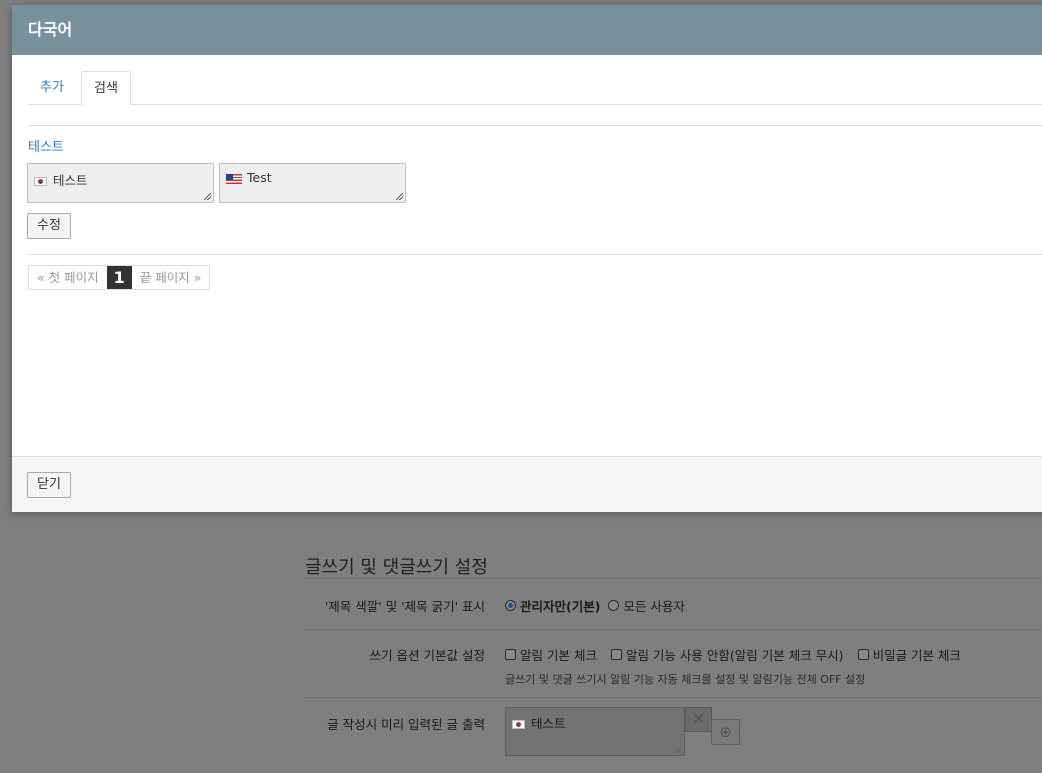 The image size is (1042, 773). What do you see at coordinates (46, 145) in the screenshot?
I see `entry-title: 테스트` at bounding box center [46, 145].